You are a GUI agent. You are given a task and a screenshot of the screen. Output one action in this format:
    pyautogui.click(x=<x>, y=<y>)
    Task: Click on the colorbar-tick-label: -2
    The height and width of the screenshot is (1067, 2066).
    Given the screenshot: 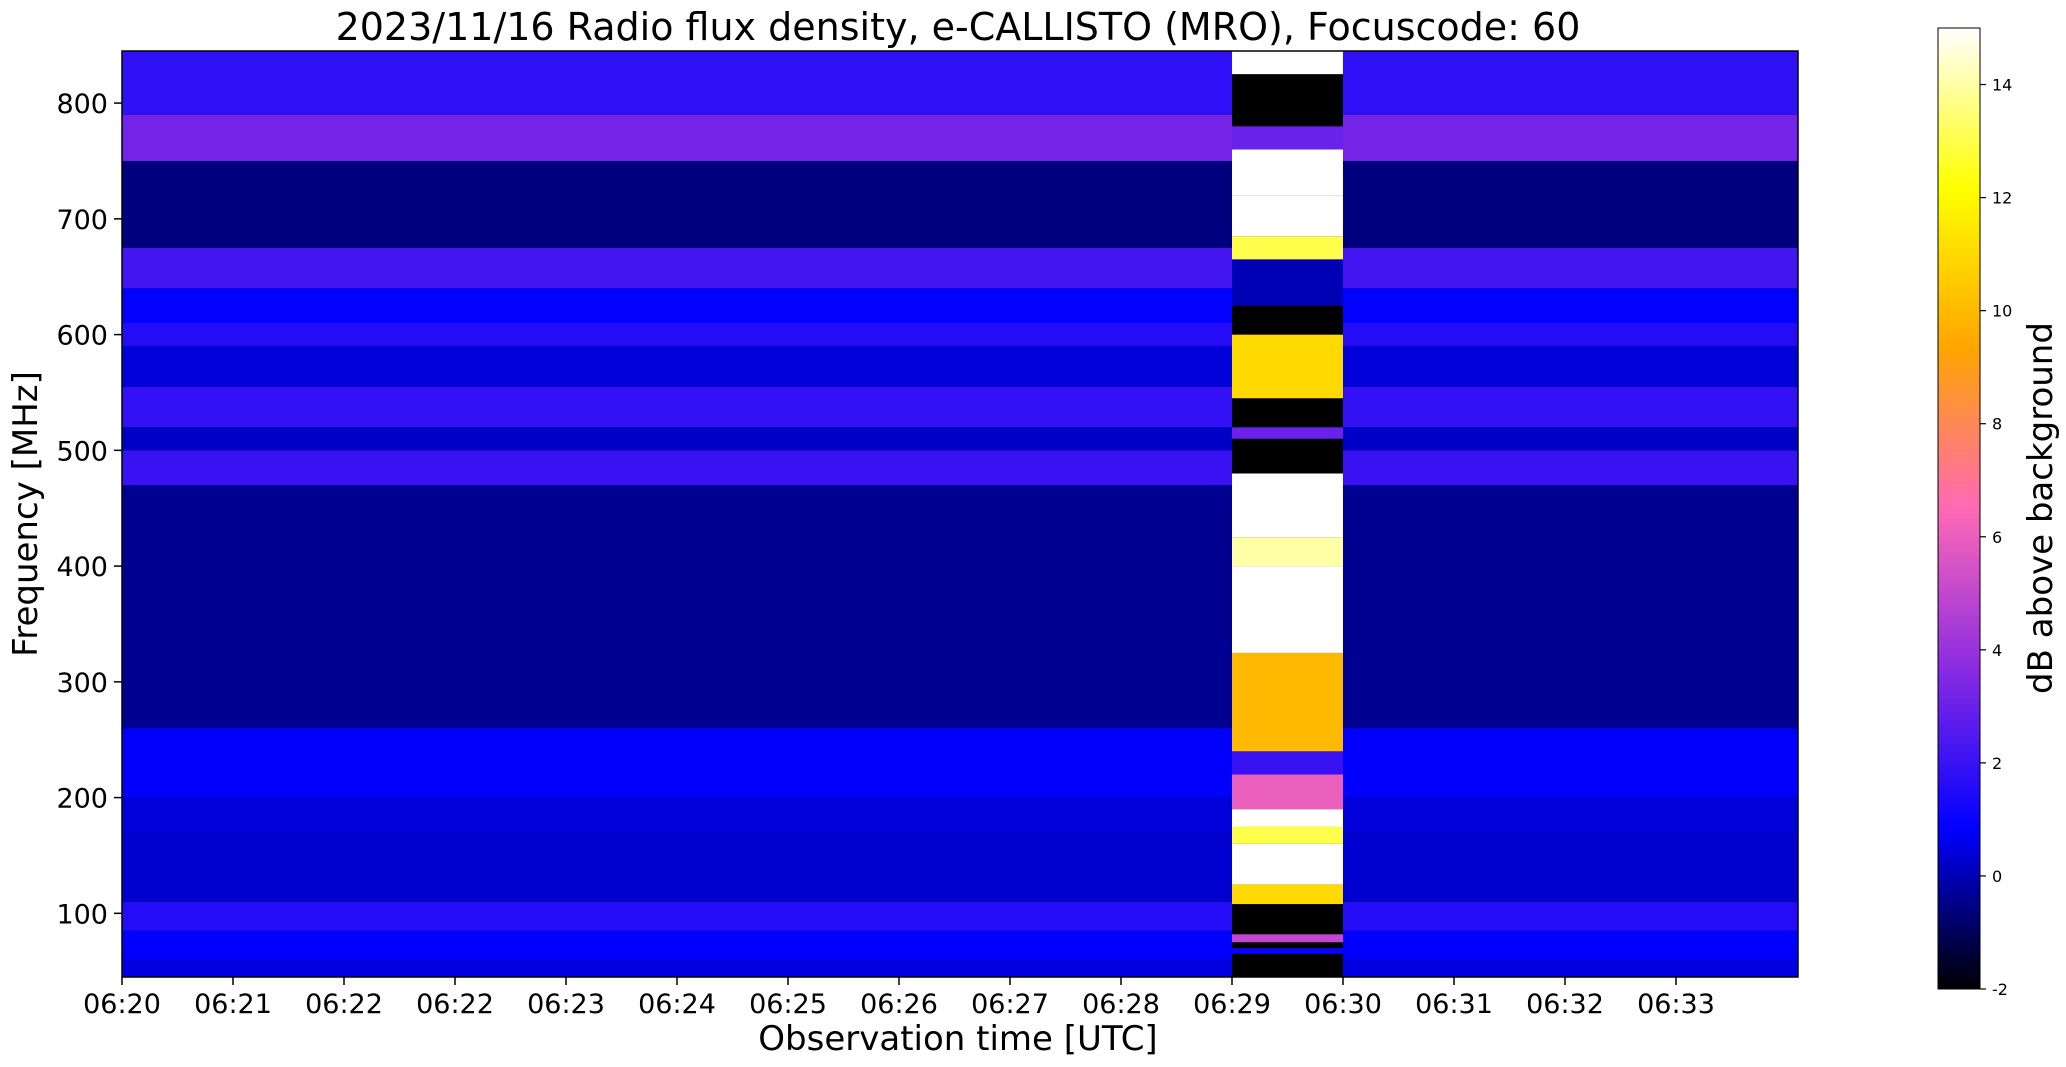 What is the action you would take?
    pyautogui.click(x=2000, y=989)
    